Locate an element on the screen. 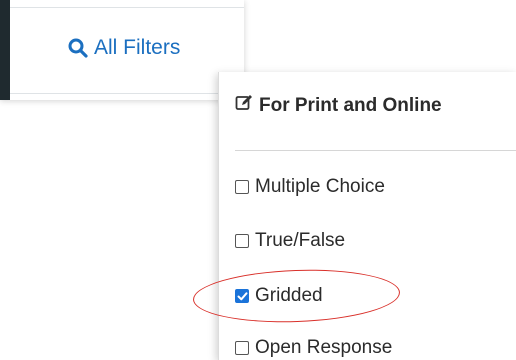  option-label: Open Response is located at coordinates (324, 347).